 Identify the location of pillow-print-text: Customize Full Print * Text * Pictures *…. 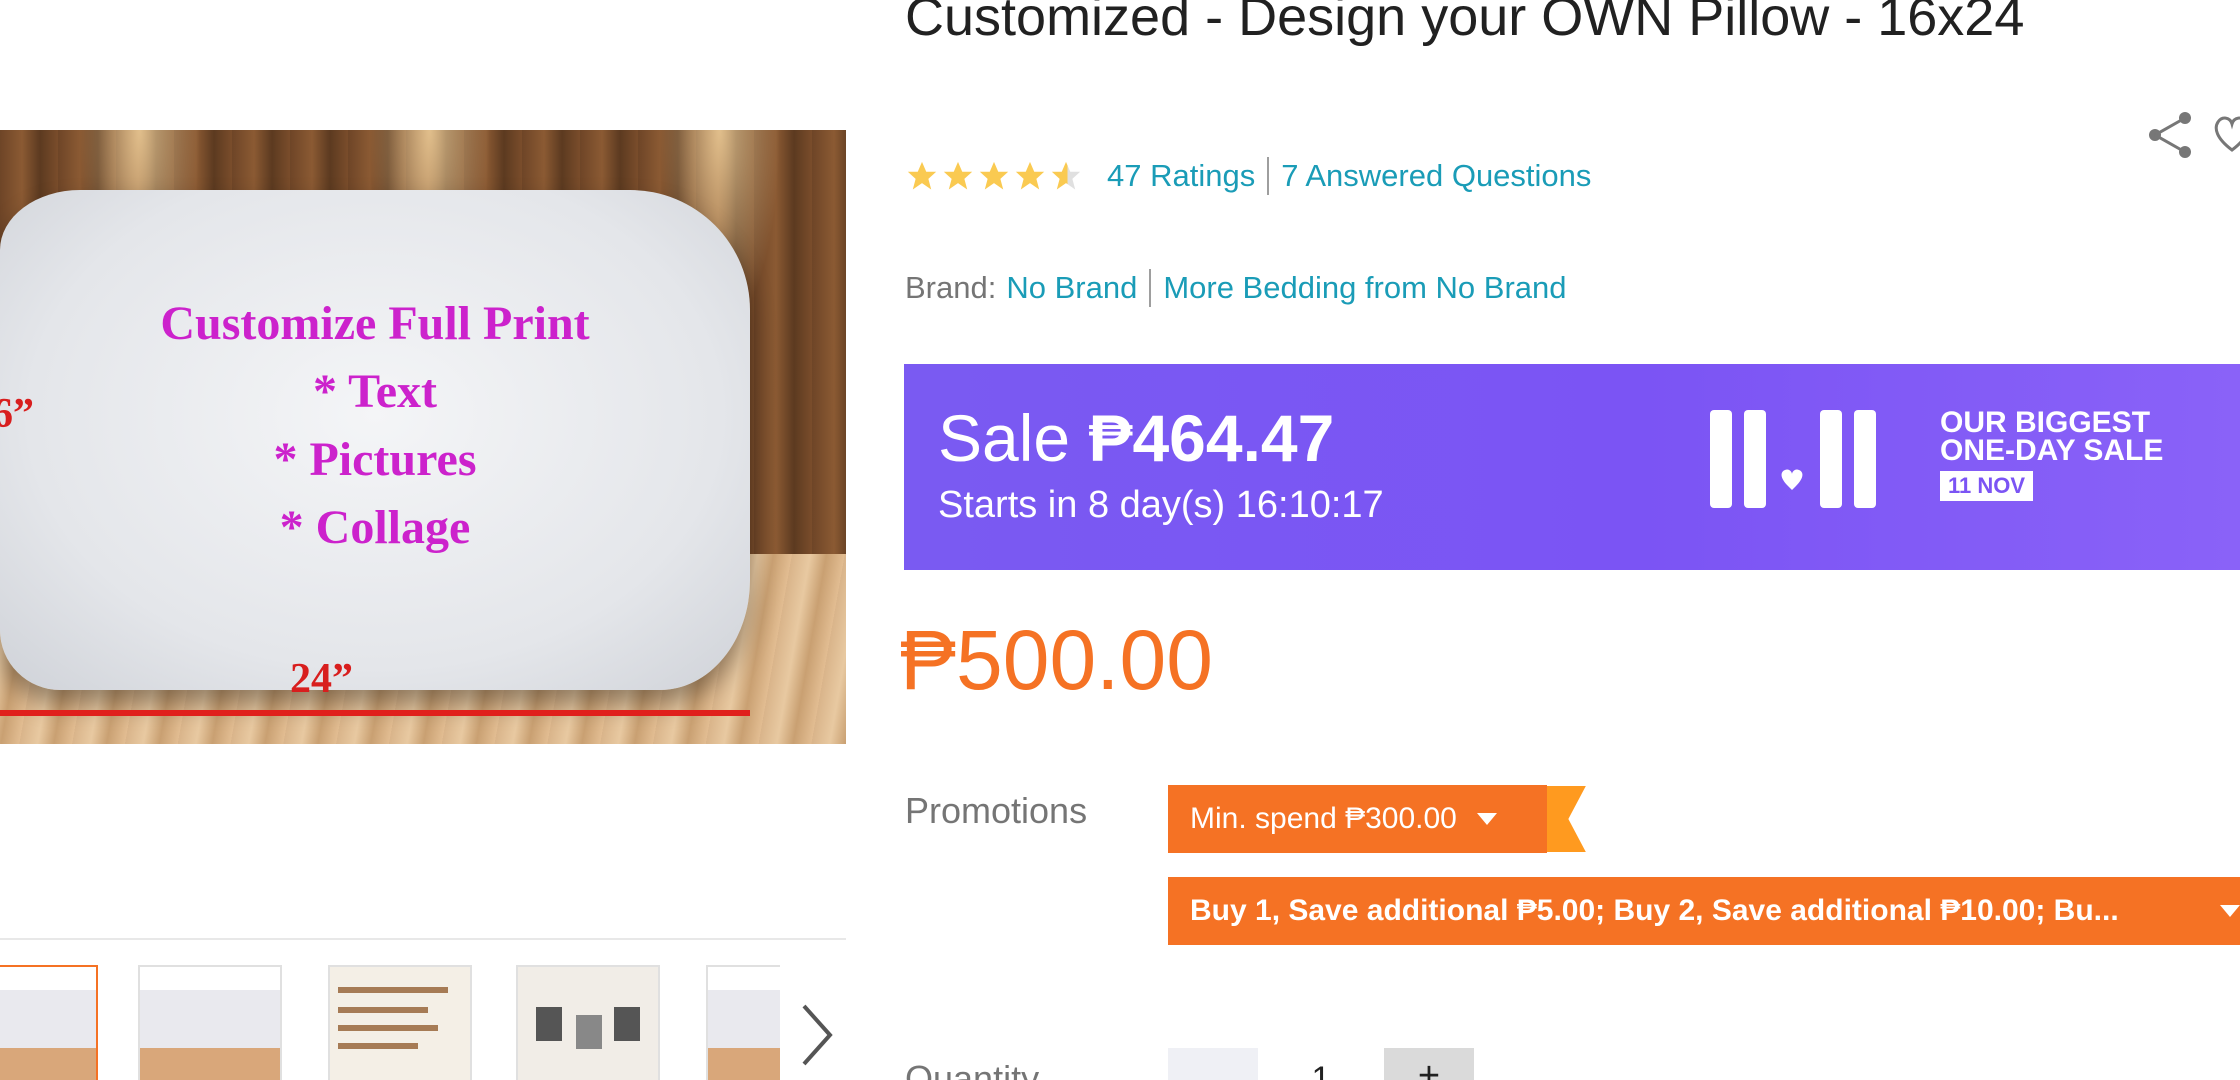
(375, 426).